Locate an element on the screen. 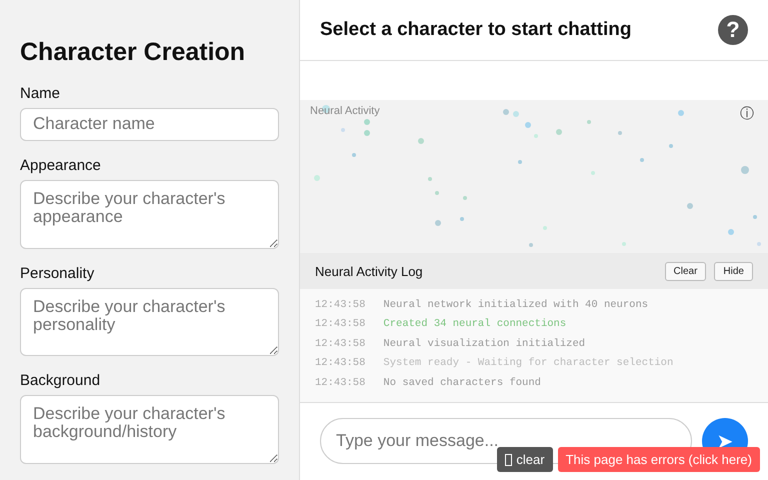 The width and height of the screenshot is (768, 480). log-message: Neural network initialized with 40 neurons is located at coordinates (515, 304).